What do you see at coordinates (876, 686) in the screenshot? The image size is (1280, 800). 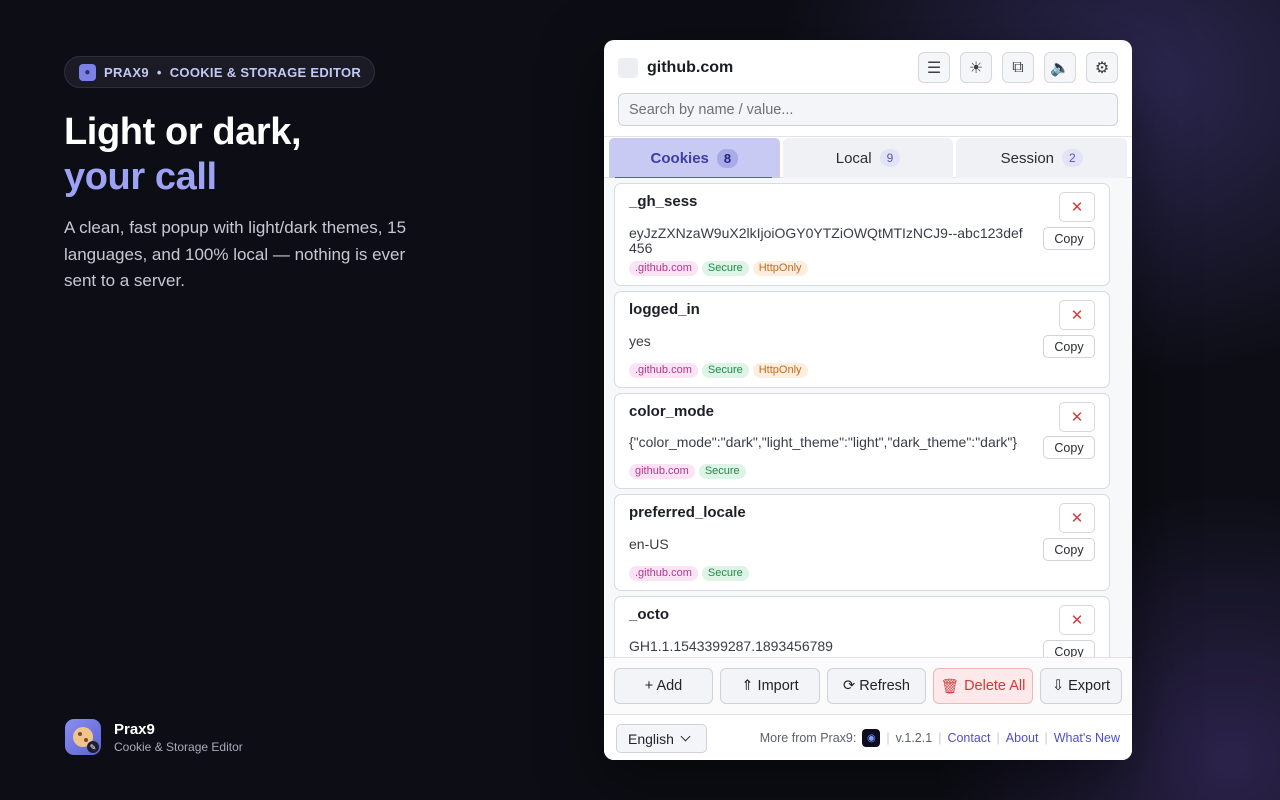 I see `refresh-button: ⟳ Refresh` at bounding box center [876, 686].